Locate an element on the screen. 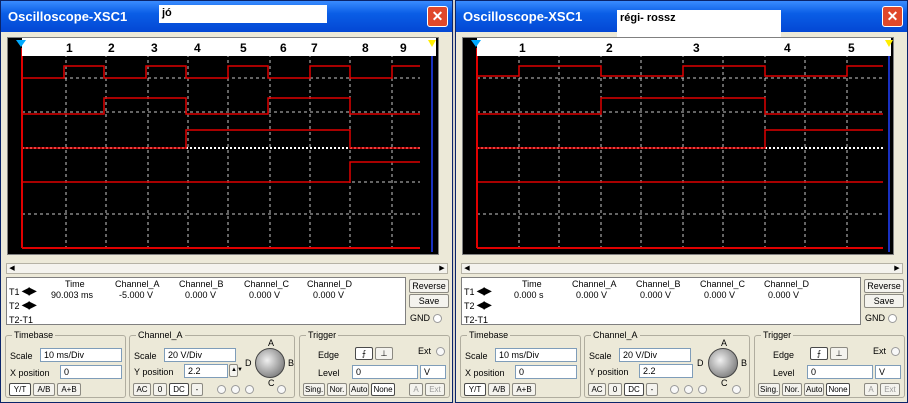 The width and height of the screenshot is (908, 403). channel-b-value: 0.000 V is located at coordinates (656, 295).